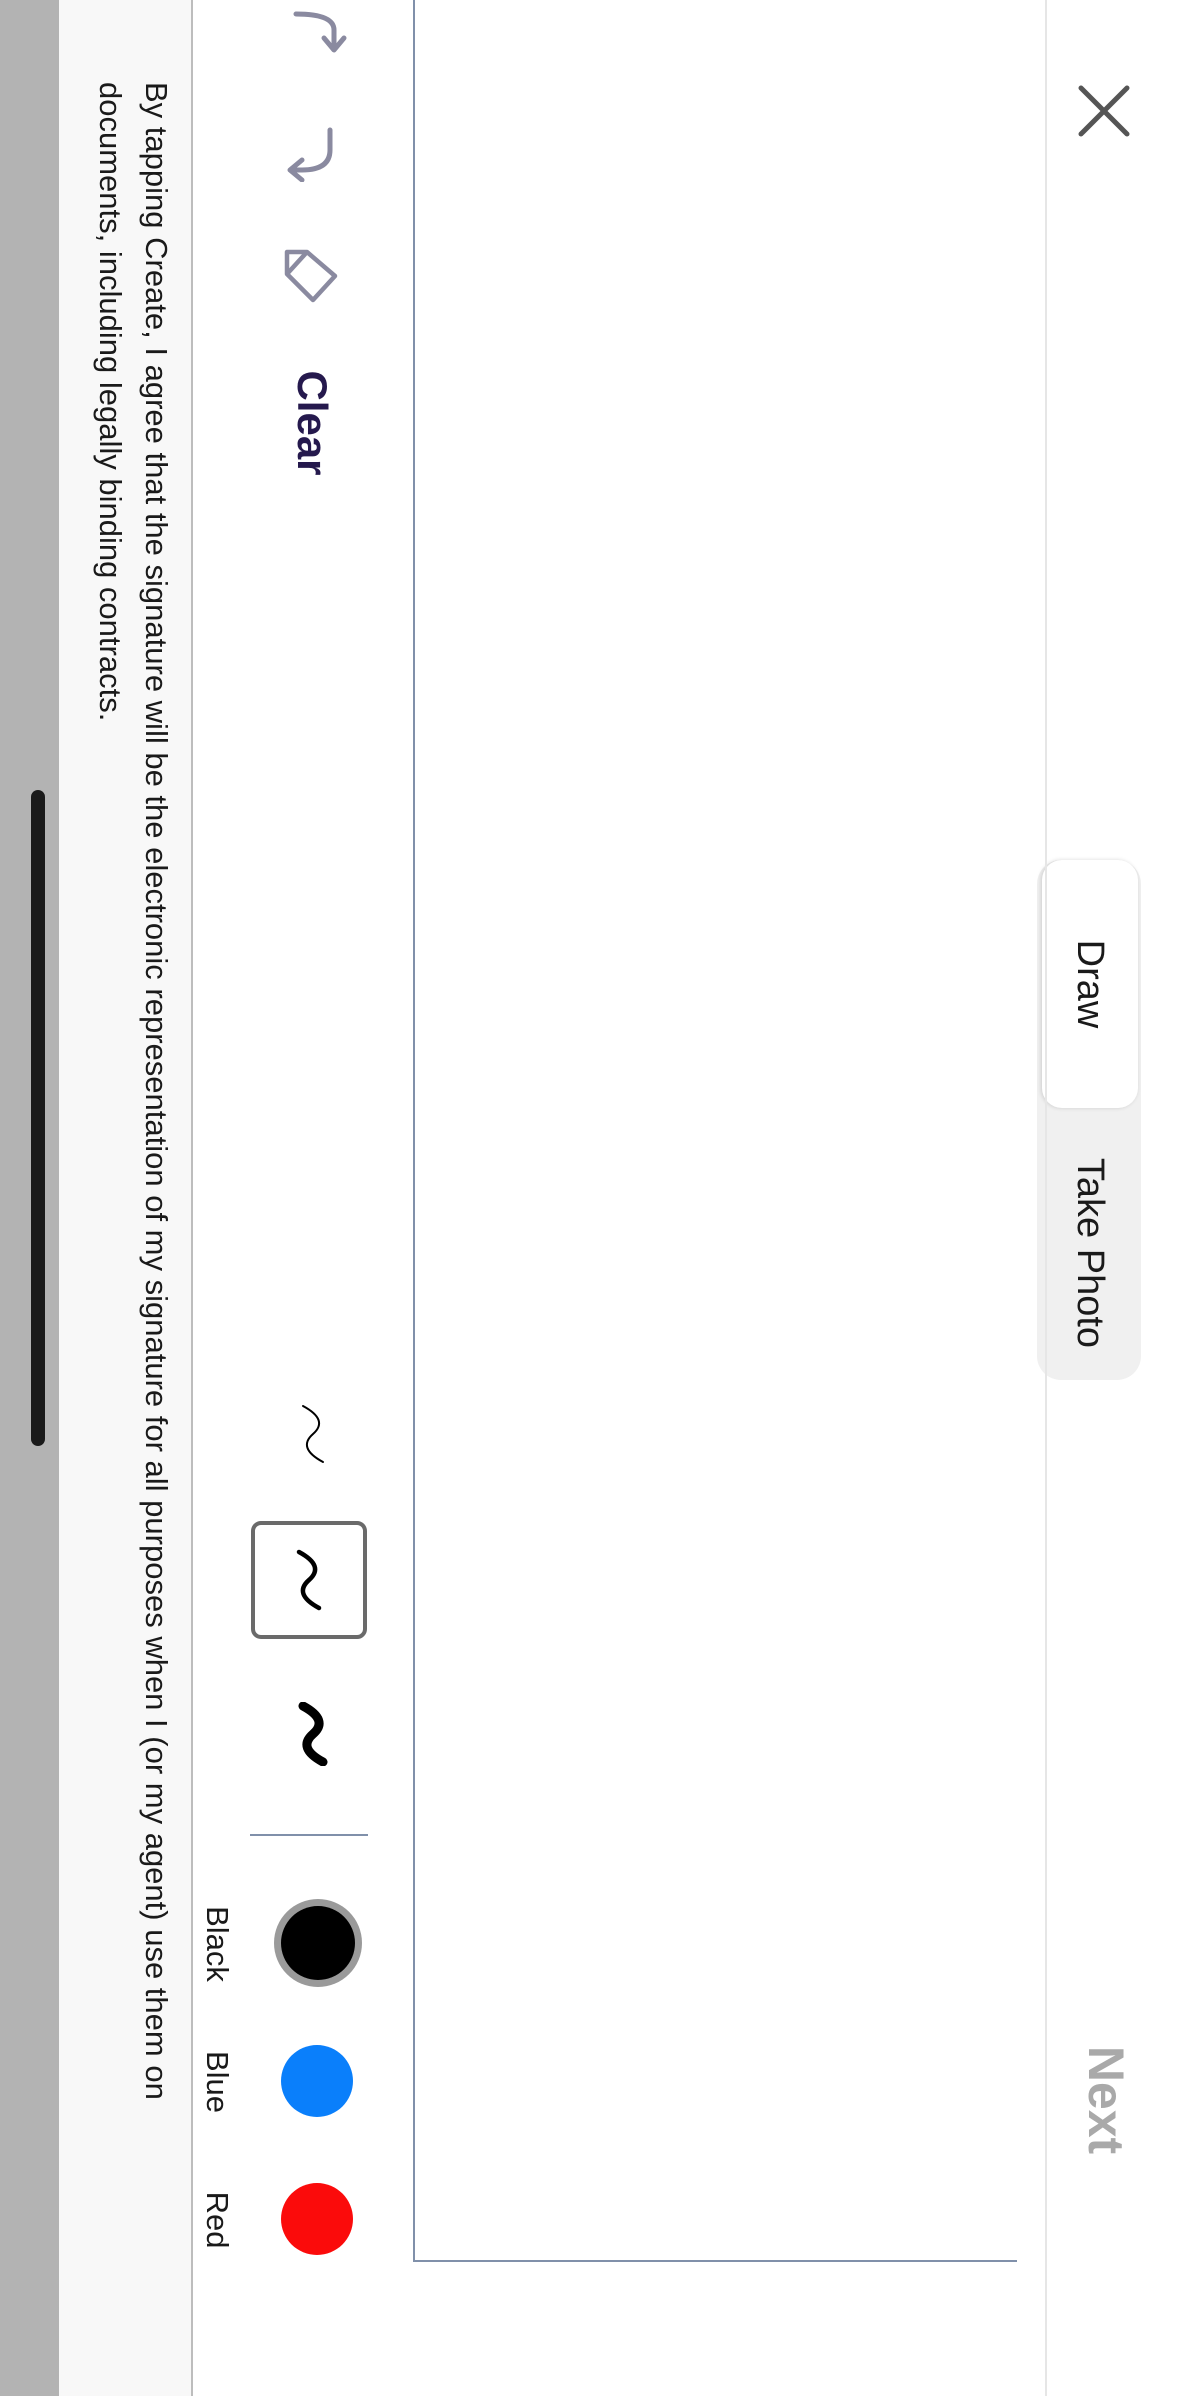 The image size is (1179, 2396). What do you see at coordinates (309, 1835) in the screenshot?
I see `toolbar-divider` at bounding box center [309, 1835].